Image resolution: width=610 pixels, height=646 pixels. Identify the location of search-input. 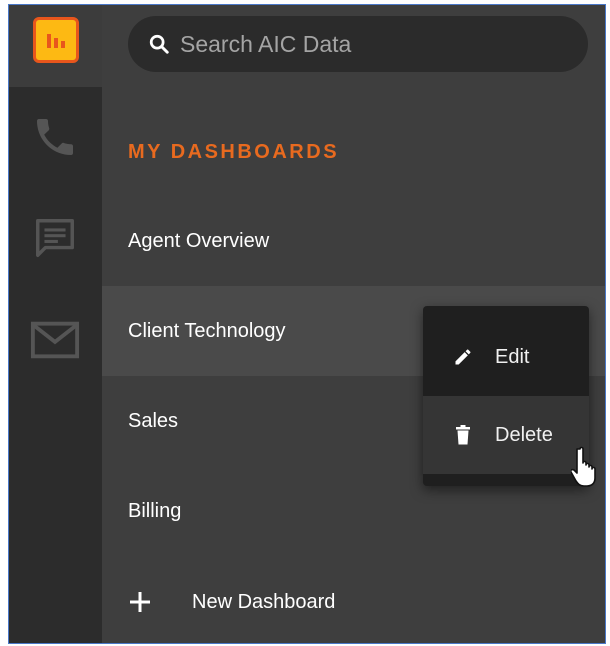
(370, 44).